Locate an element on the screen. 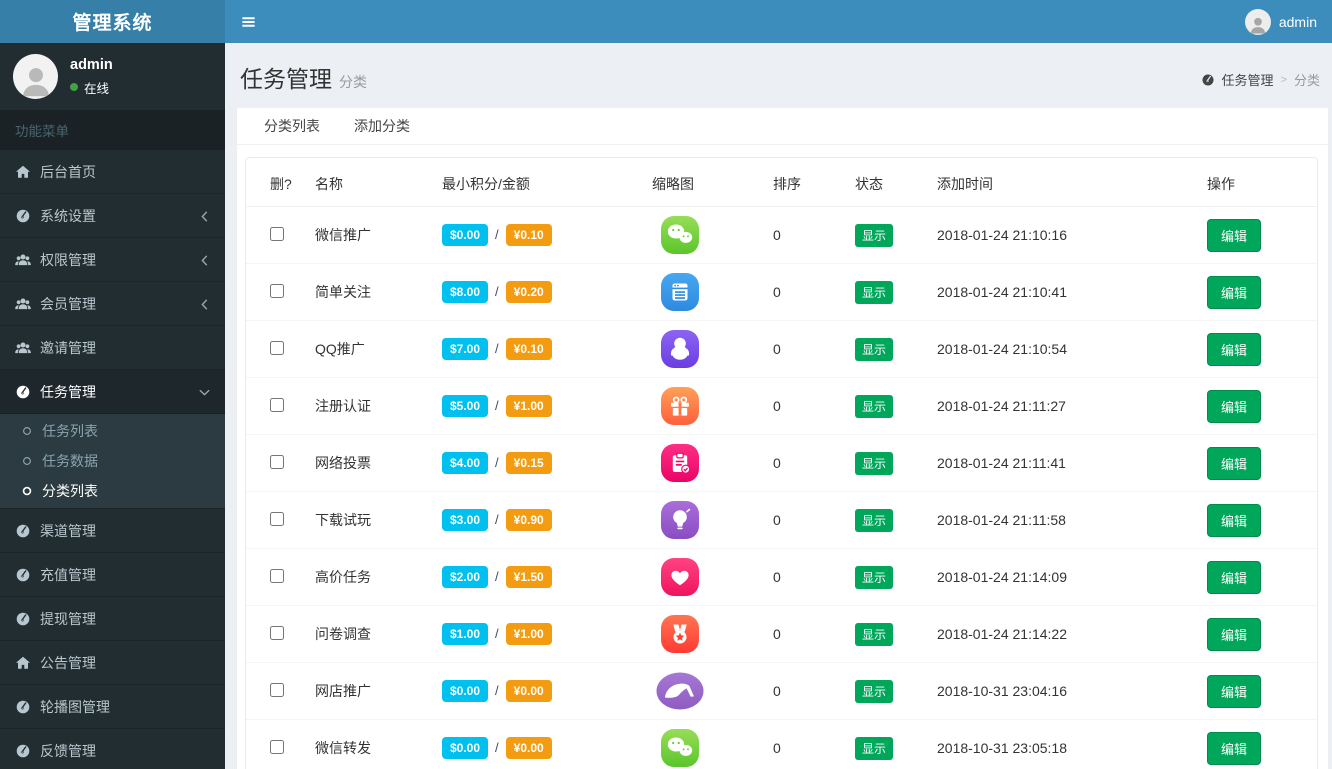 The image size is (1332, 769). sidebar-toggle-button is located at coordinates (248, 22).